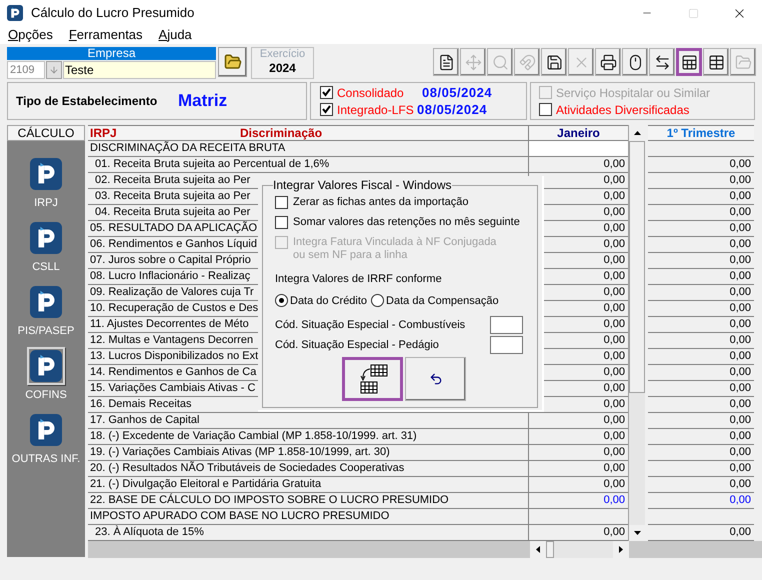 The height and width of the screenshot is (580, 762). Describe the element at coordinates (308, 501) in the screenshot. I see `row-label: 22. BASE DE CÁLCULO DO IMPOSTO SOBRE O LUCRO PRESUMIDO` at that location.